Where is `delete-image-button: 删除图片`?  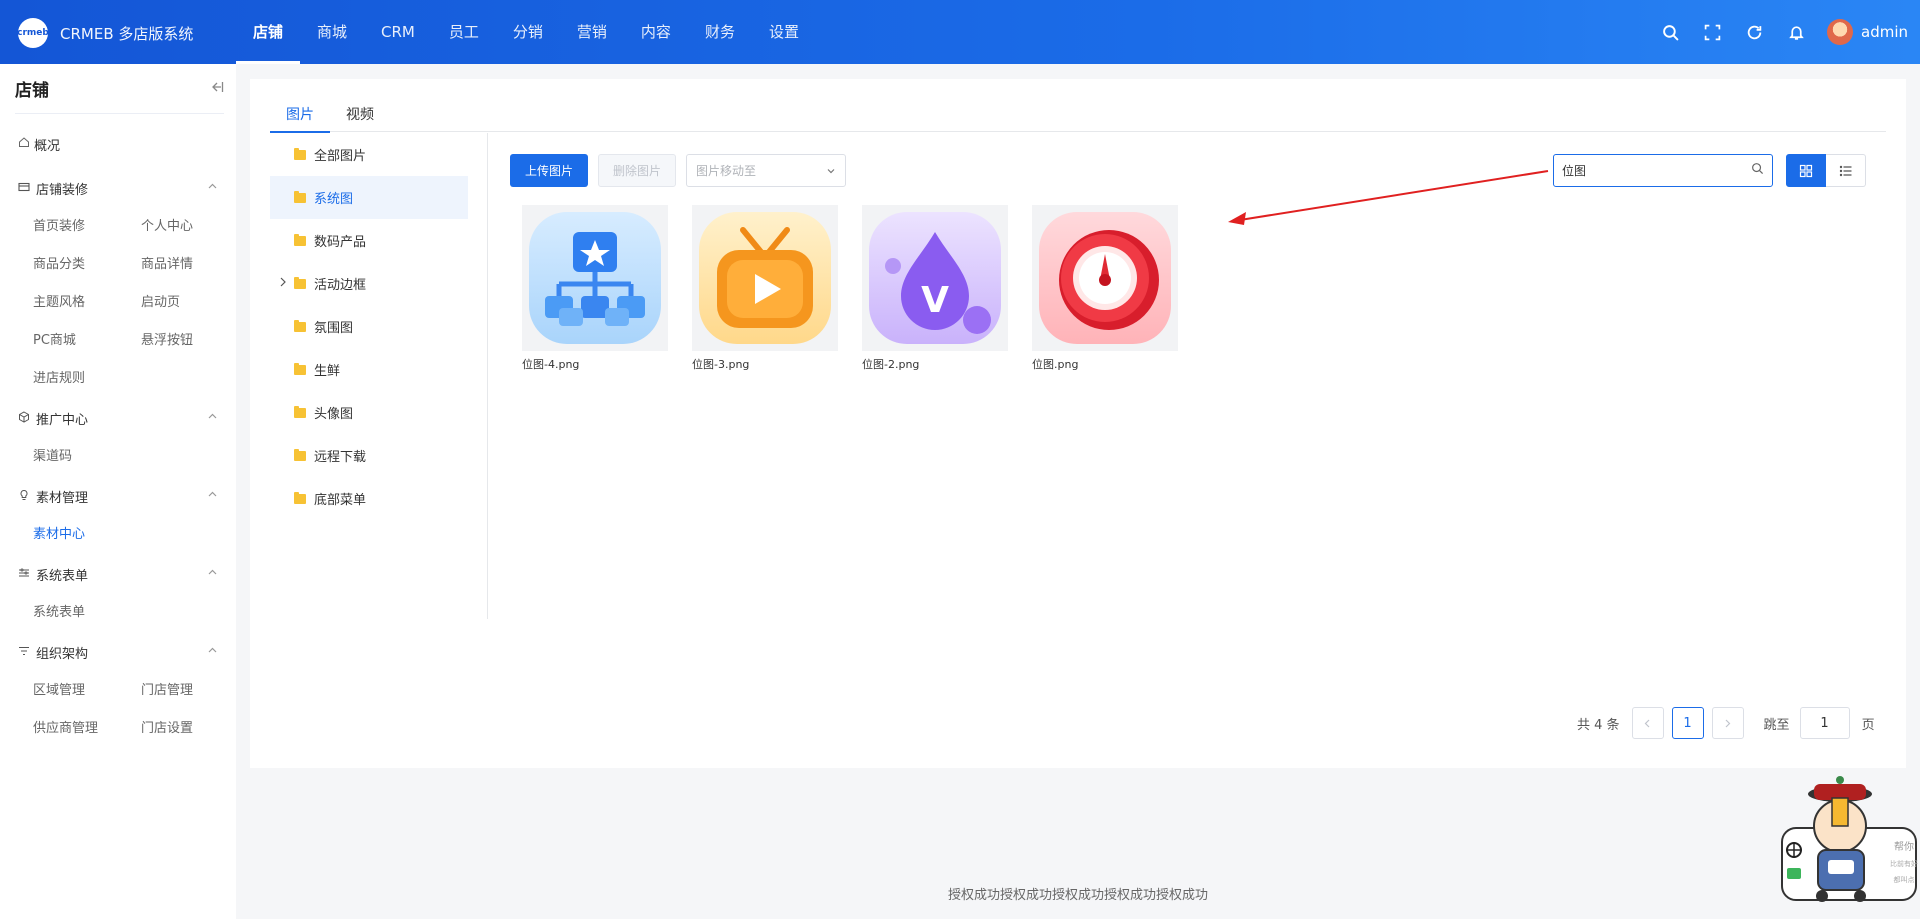 delete-image-button: 删除图片 is located at coordinates (637, 170).